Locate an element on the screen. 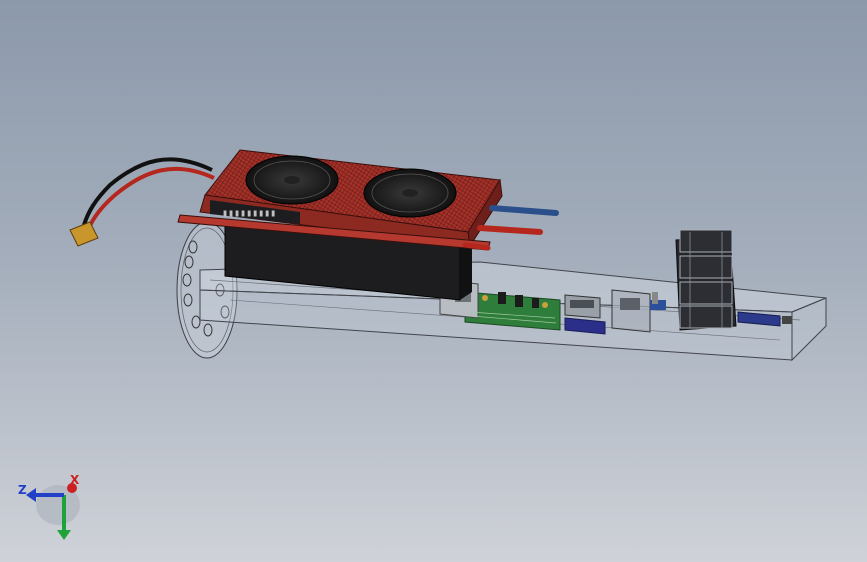 The height and width of the screenshot is (562, 867). triad-y-arrow is located at coordinates (64, 535).